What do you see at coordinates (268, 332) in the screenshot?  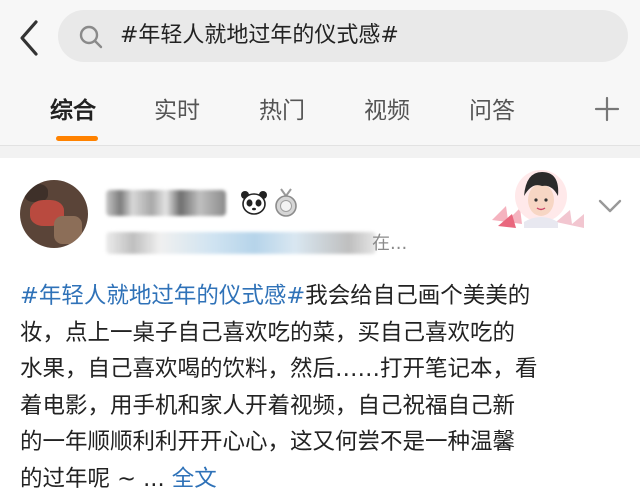 I see `post-line: 妆，点上一桌子自己喜欢吃的菜，买自己喜欢吃的` at bounding box center [268, 332].